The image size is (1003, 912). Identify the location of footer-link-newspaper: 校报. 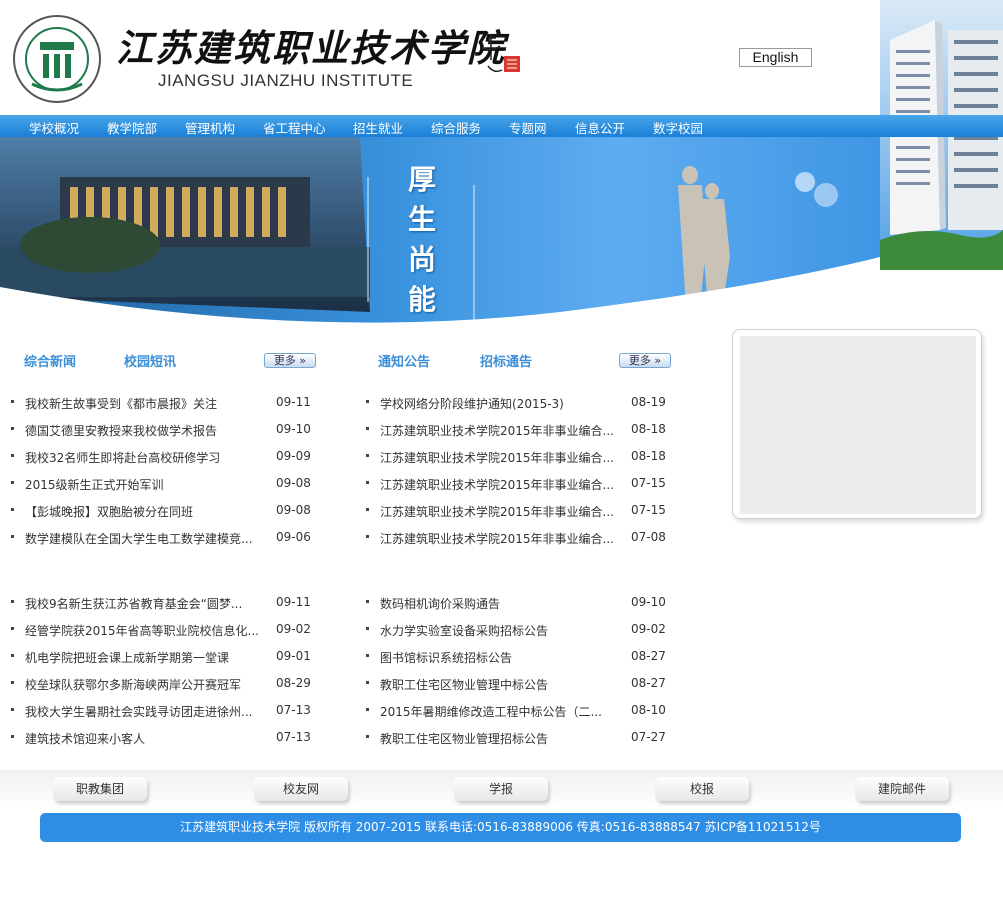
(702, 789).